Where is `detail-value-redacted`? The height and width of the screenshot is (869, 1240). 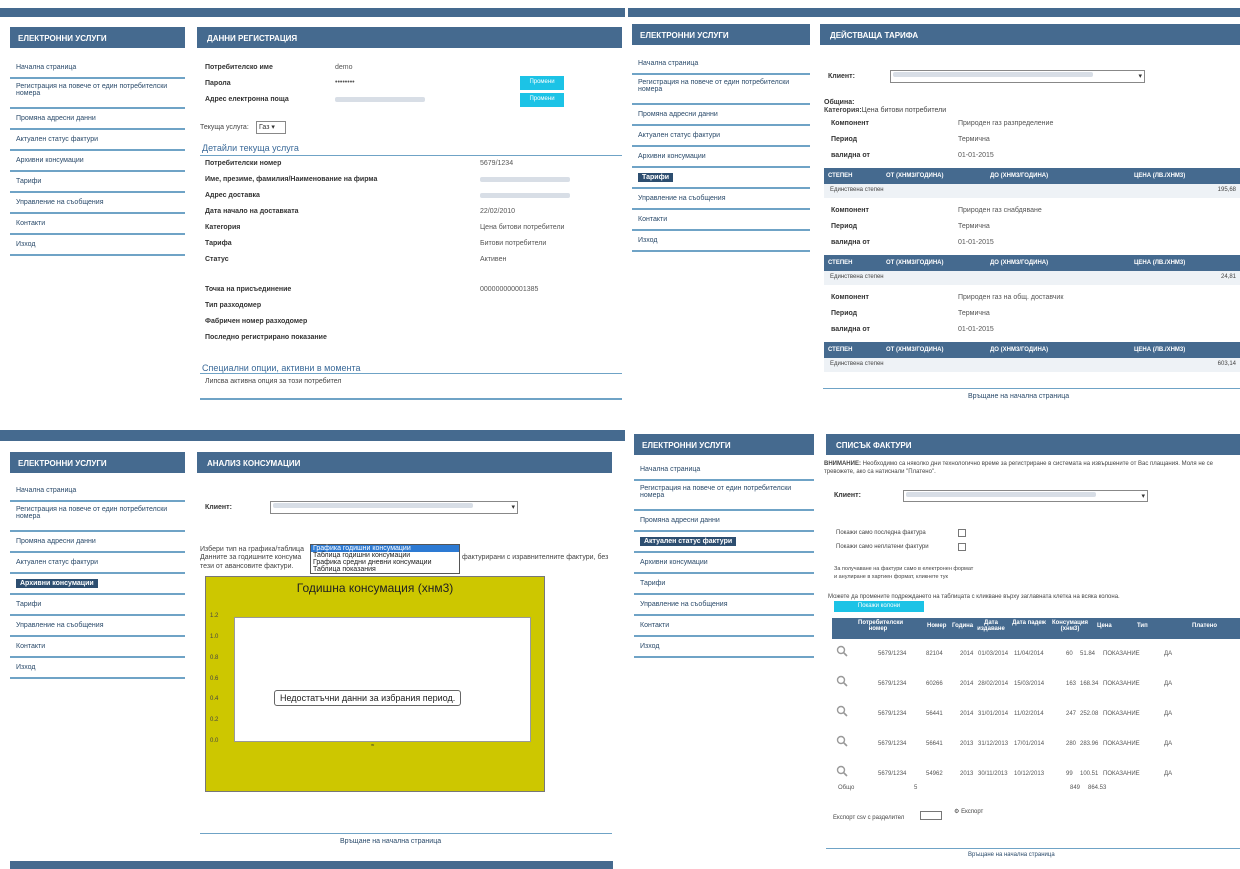
detail-value-redacted is located at coordinates (525, 179).